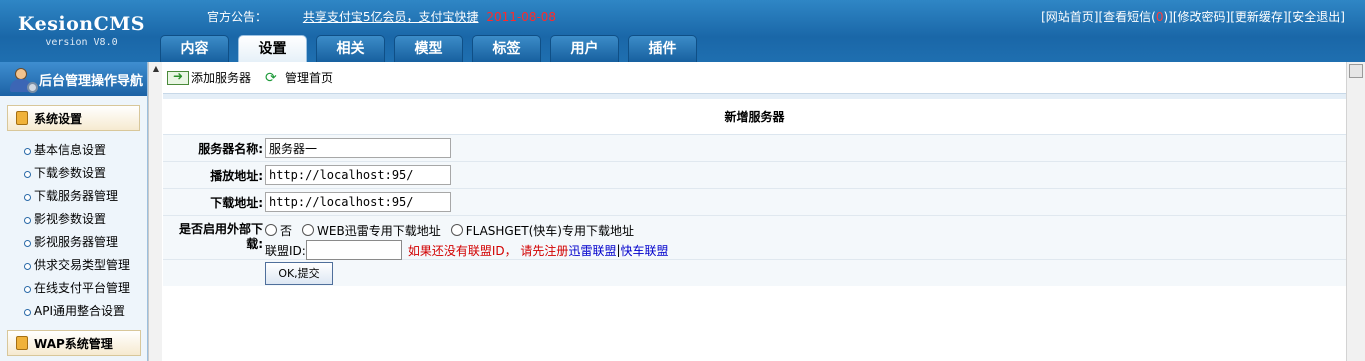  Describe the element at coordinates (70, 219) in the screenshot. I see `sidebar-item-label: 影视参数设置` at that location.